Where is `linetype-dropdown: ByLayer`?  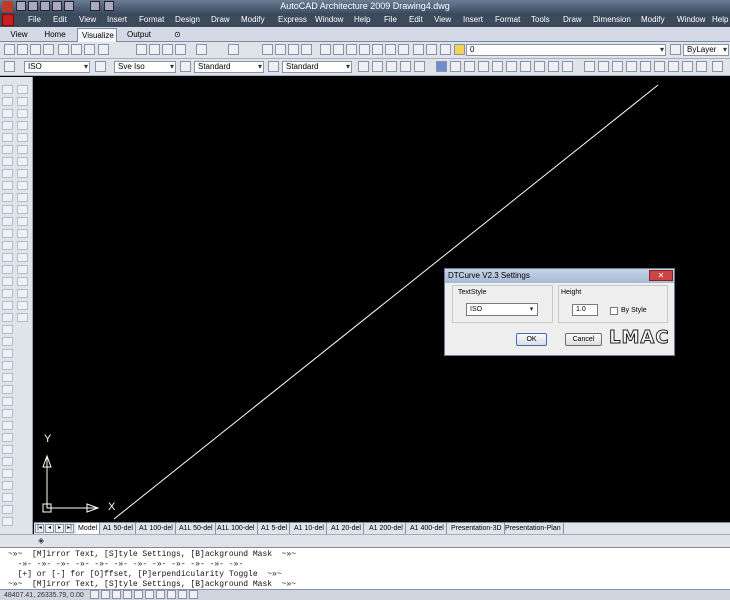 linetype-dropdown: ByLayer is located at coordinates (706, 50).